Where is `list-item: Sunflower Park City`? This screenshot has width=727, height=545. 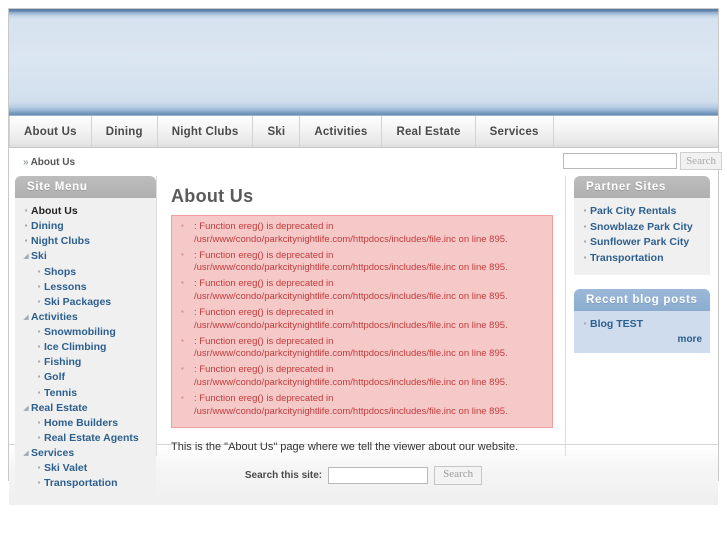
list-item: Sunflower Park City is located at coordinates (642, 243).